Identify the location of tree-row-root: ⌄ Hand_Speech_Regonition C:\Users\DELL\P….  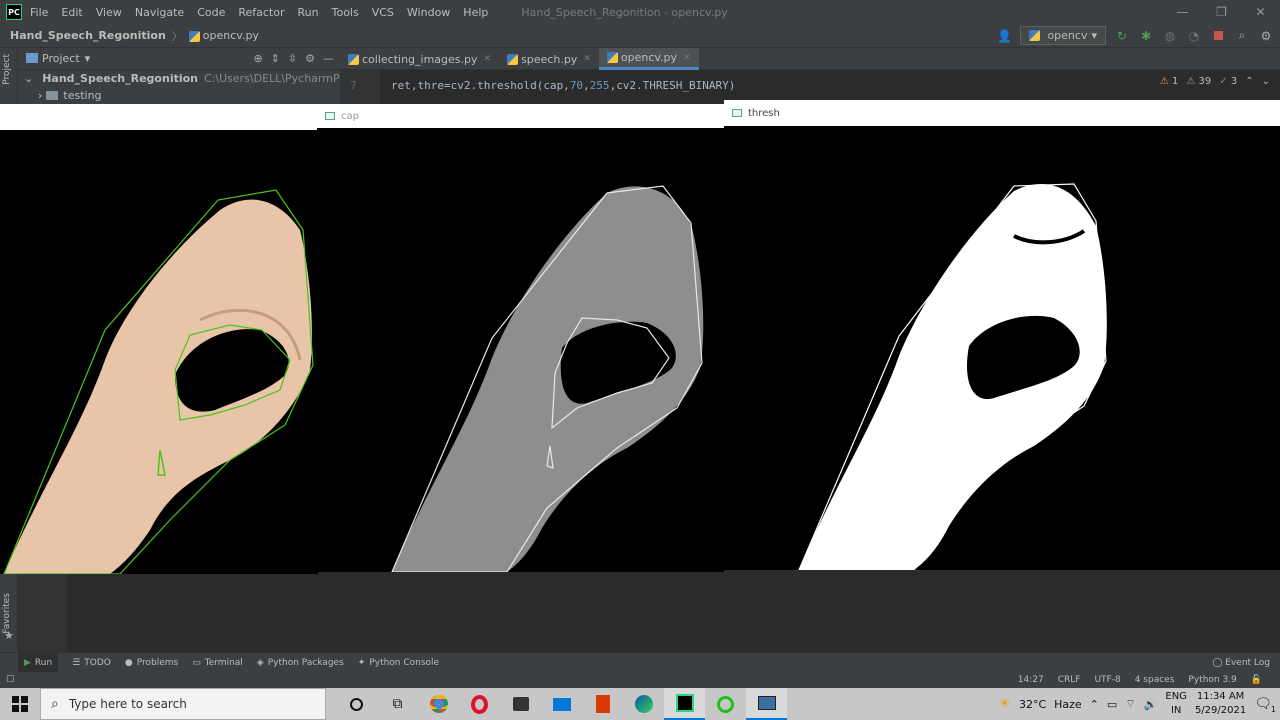
(179, 78).